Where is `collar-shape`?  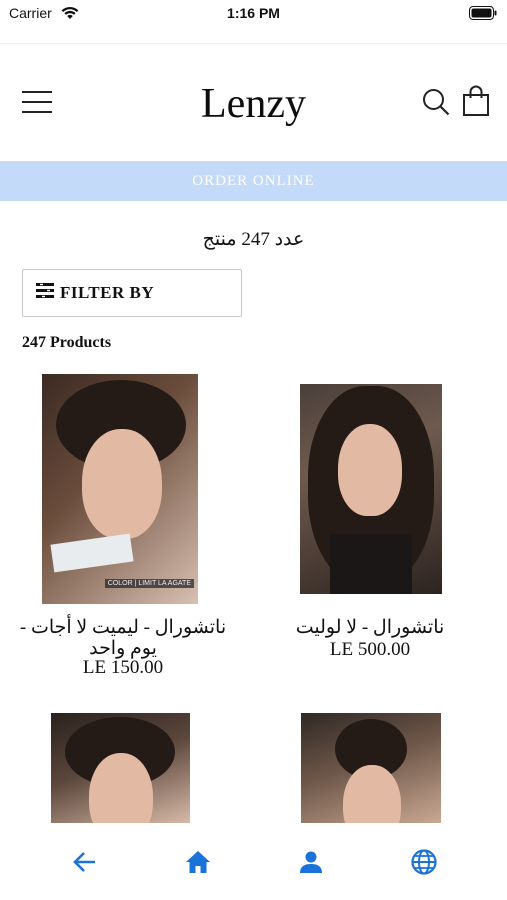
collar-shape is located at coordinates (92, 553).